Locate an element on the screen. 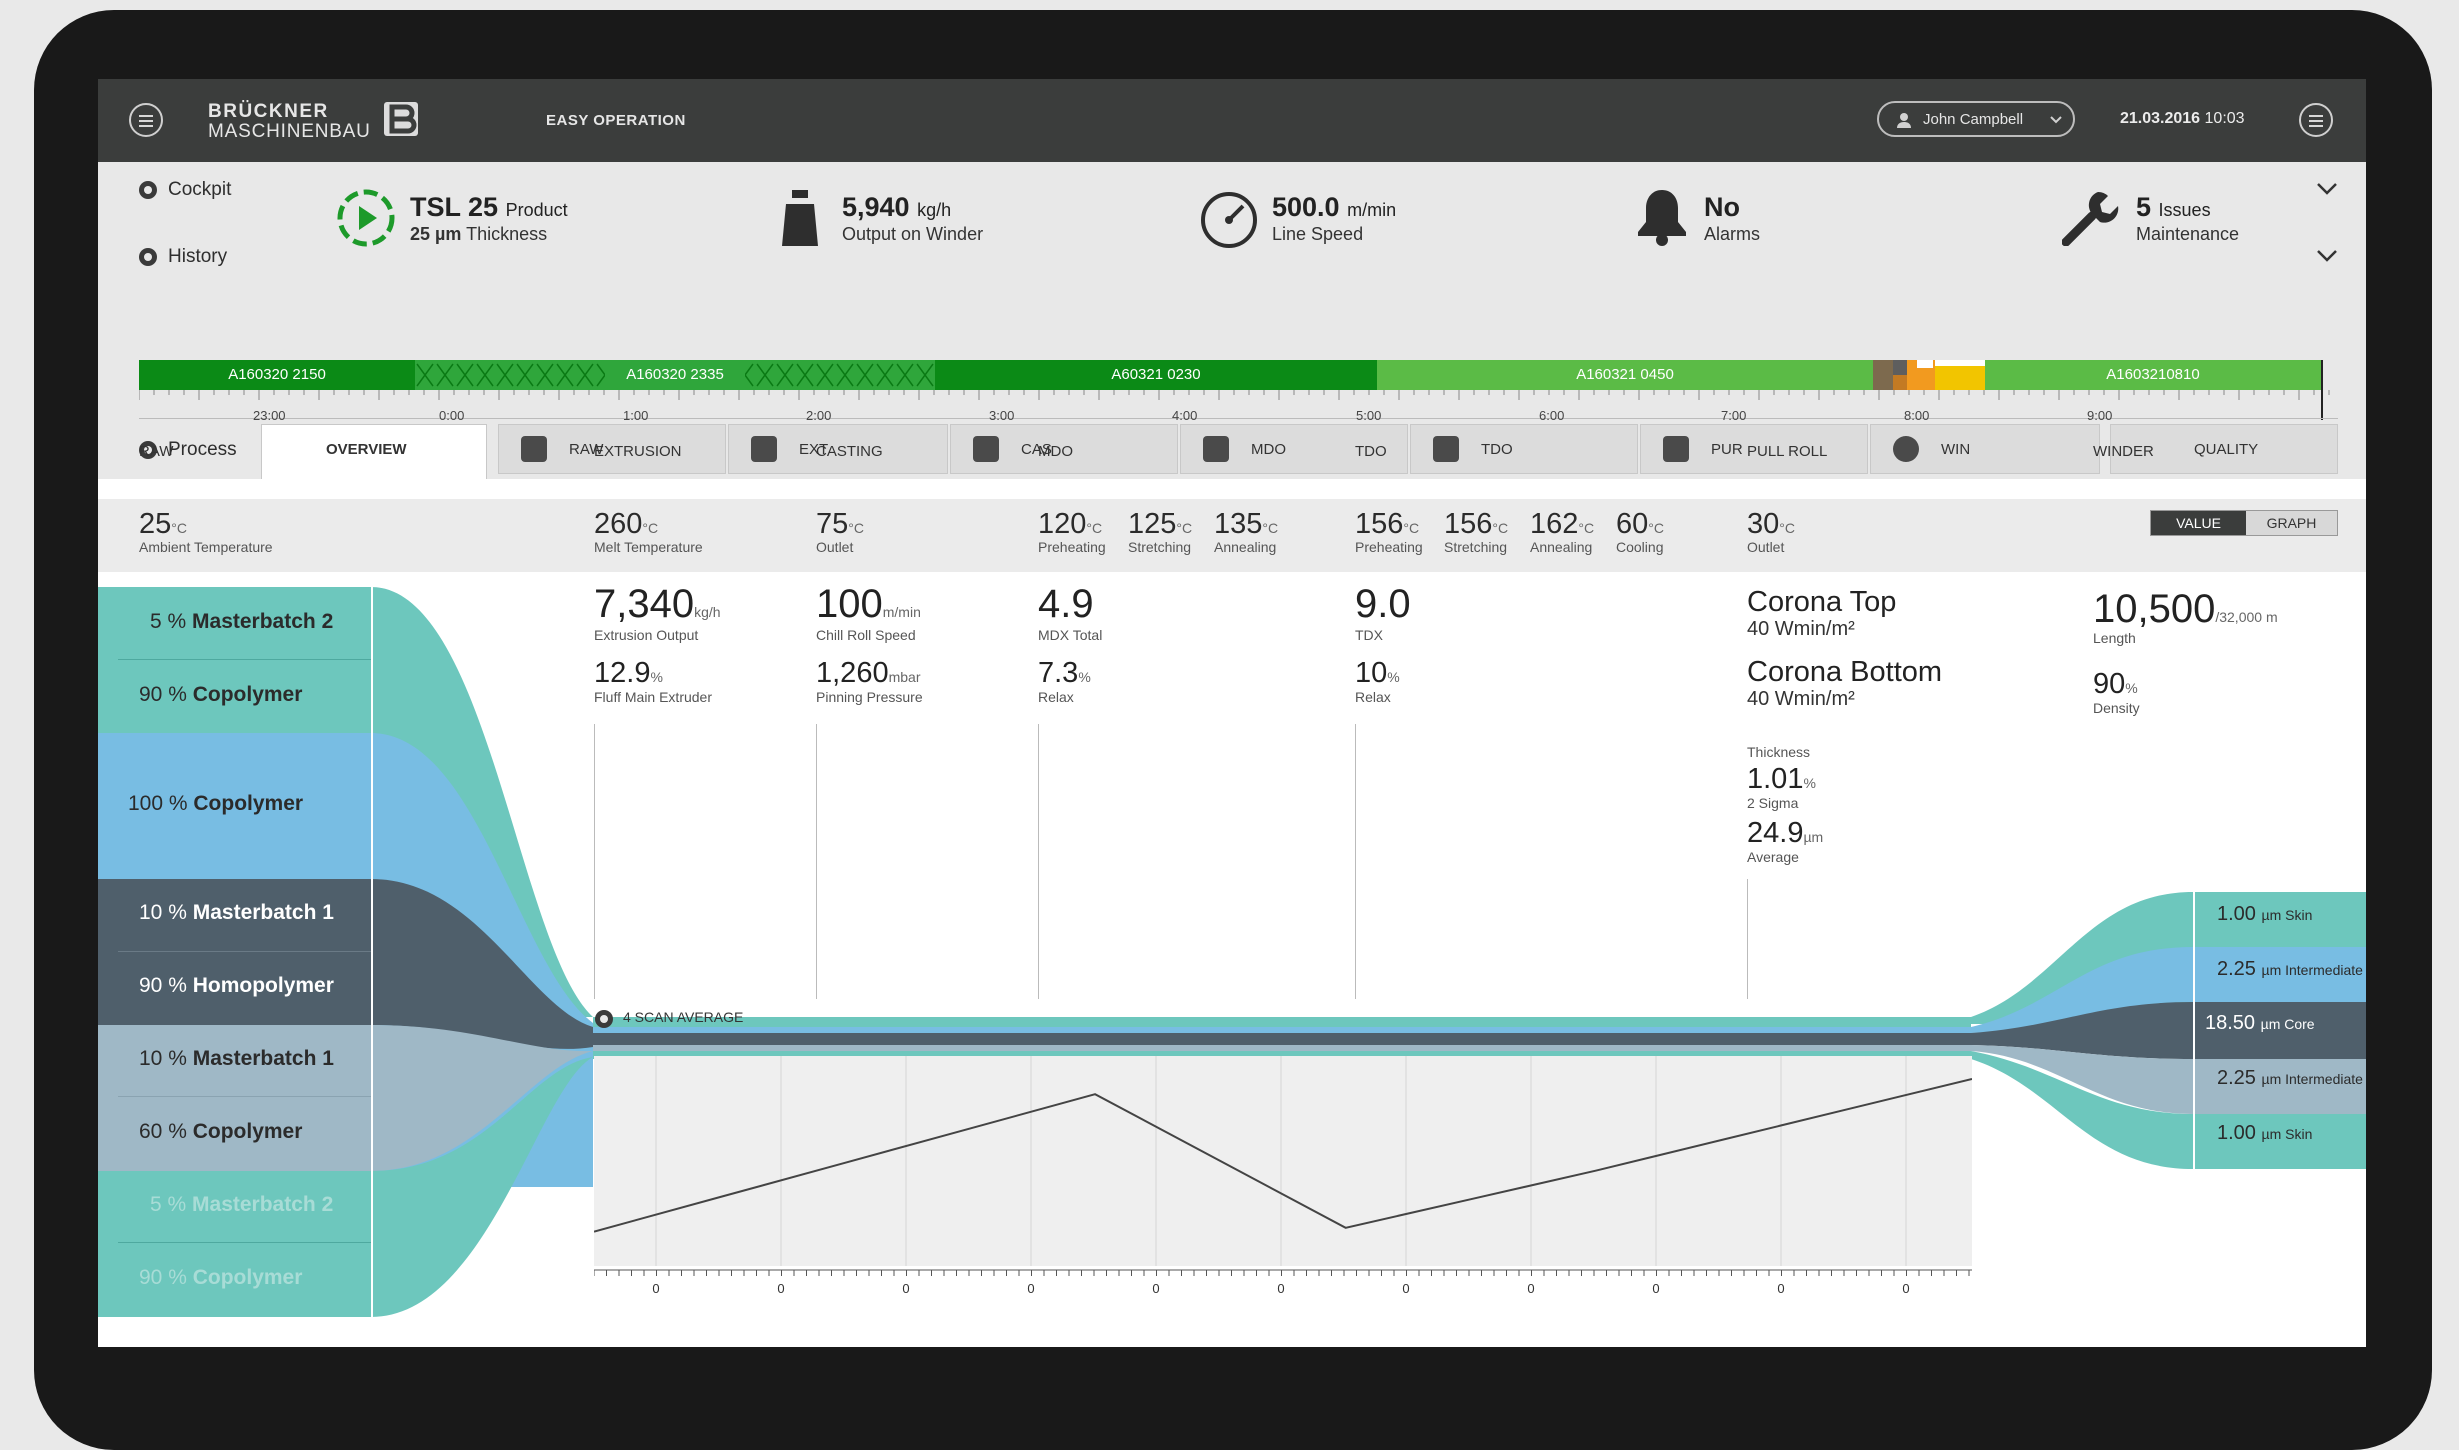 This screenshot has height=1450, width=2459. chart-plot-area is located at coordinates (1283, 1161).